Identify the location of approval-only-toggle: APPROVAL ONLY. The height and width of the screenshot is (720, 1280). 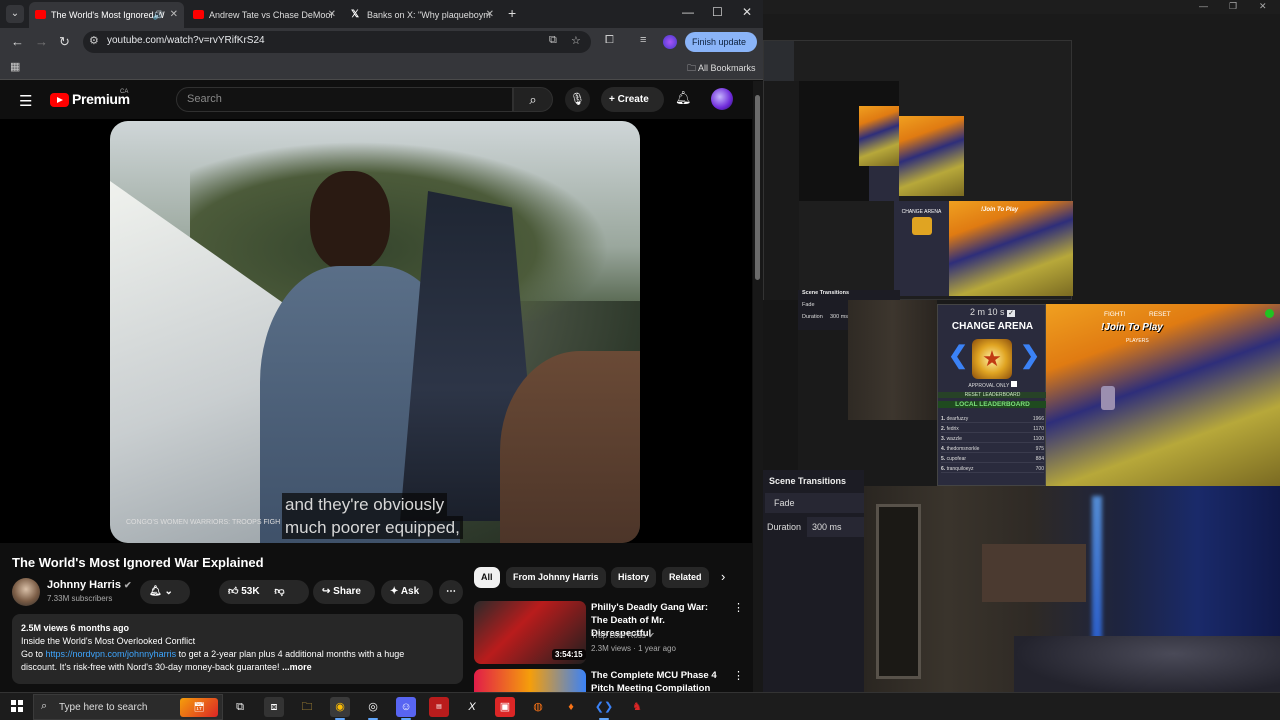
(992, 385).